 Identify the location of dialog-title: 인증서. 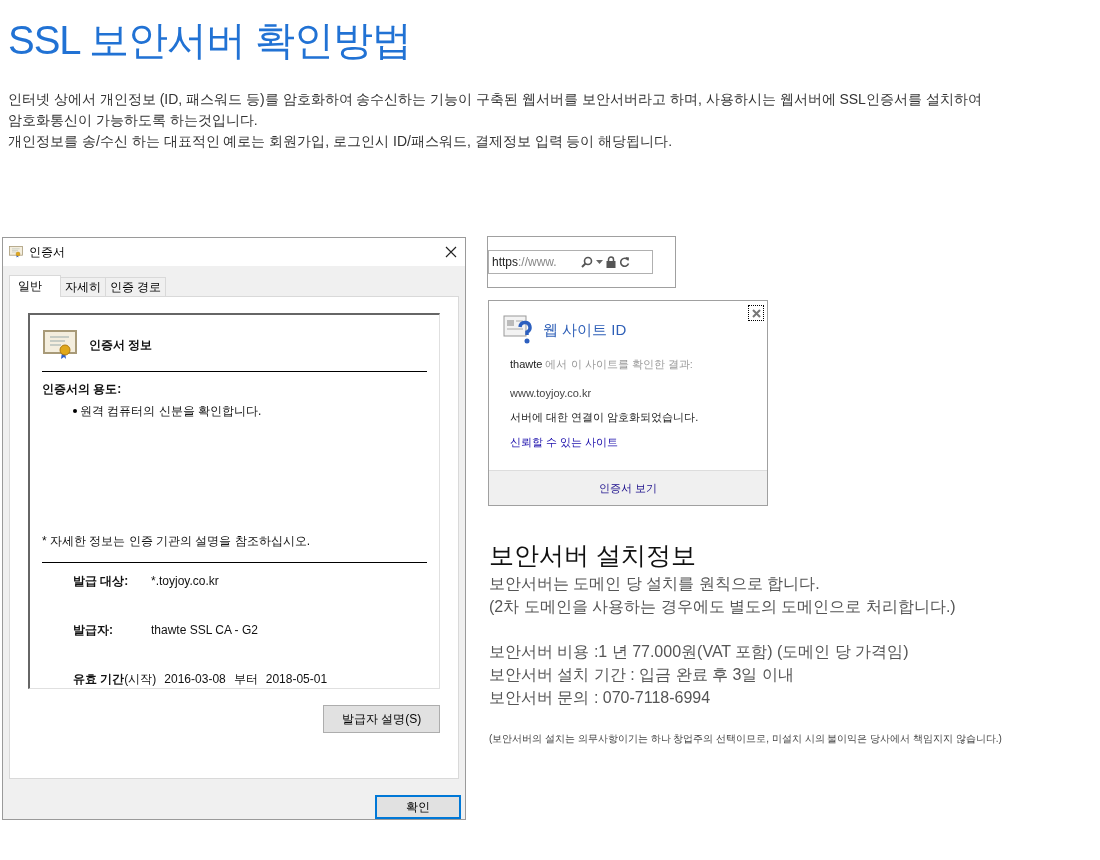
(47, 252).